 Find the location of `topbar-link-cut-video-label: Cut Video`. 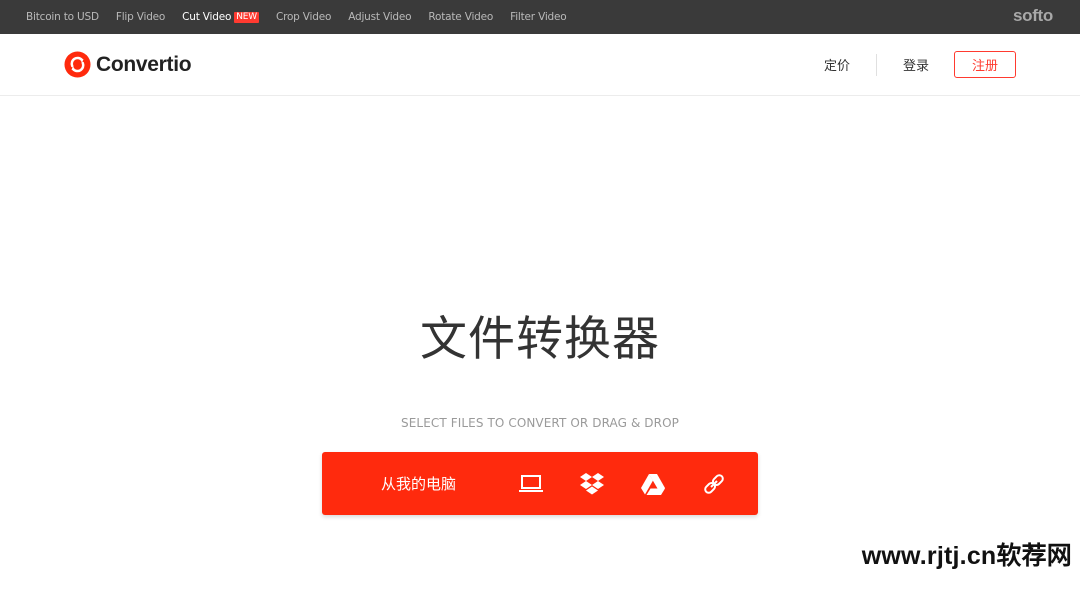

topbar-link-cut-video-label: Cut Video is located at coordinates (207, 17).